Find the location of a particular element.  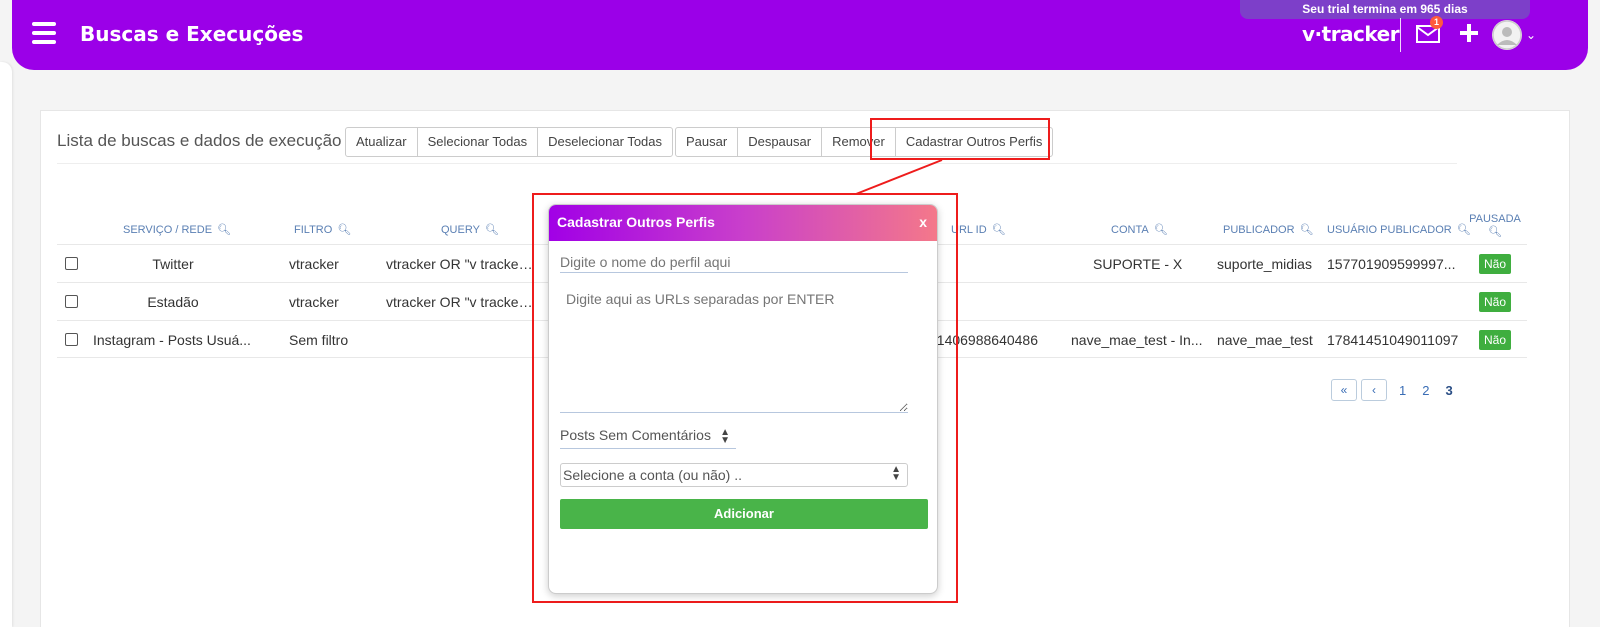

chevron-down-icon: ⌄ is located at coordinates (1531, 35).